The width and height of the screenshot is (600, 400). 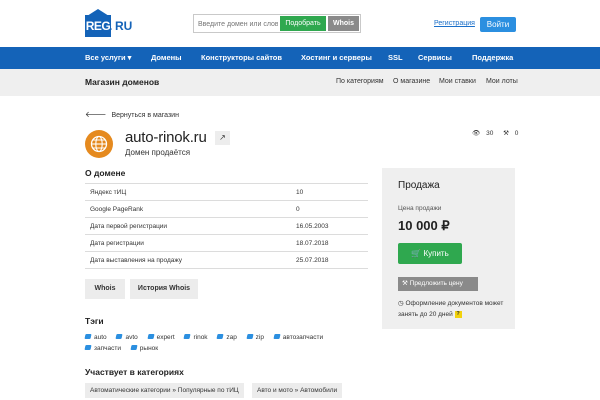 What do you see at coordinates (458, 314) in the screenshot?
I see `help-icon: ?` at bounding box center [458, 314].